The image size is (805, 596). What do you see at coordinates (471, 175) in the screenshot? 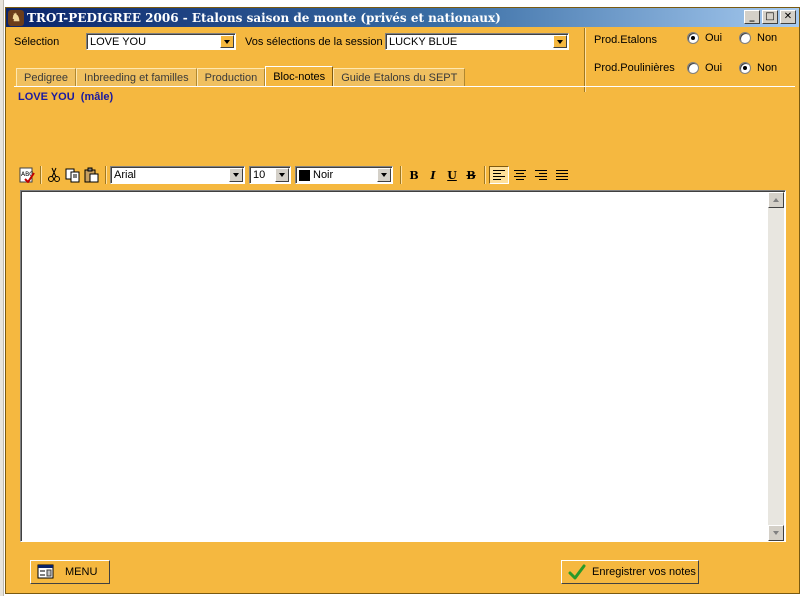
I see `strikethrough-button: B` at bounding box center [471, 175].